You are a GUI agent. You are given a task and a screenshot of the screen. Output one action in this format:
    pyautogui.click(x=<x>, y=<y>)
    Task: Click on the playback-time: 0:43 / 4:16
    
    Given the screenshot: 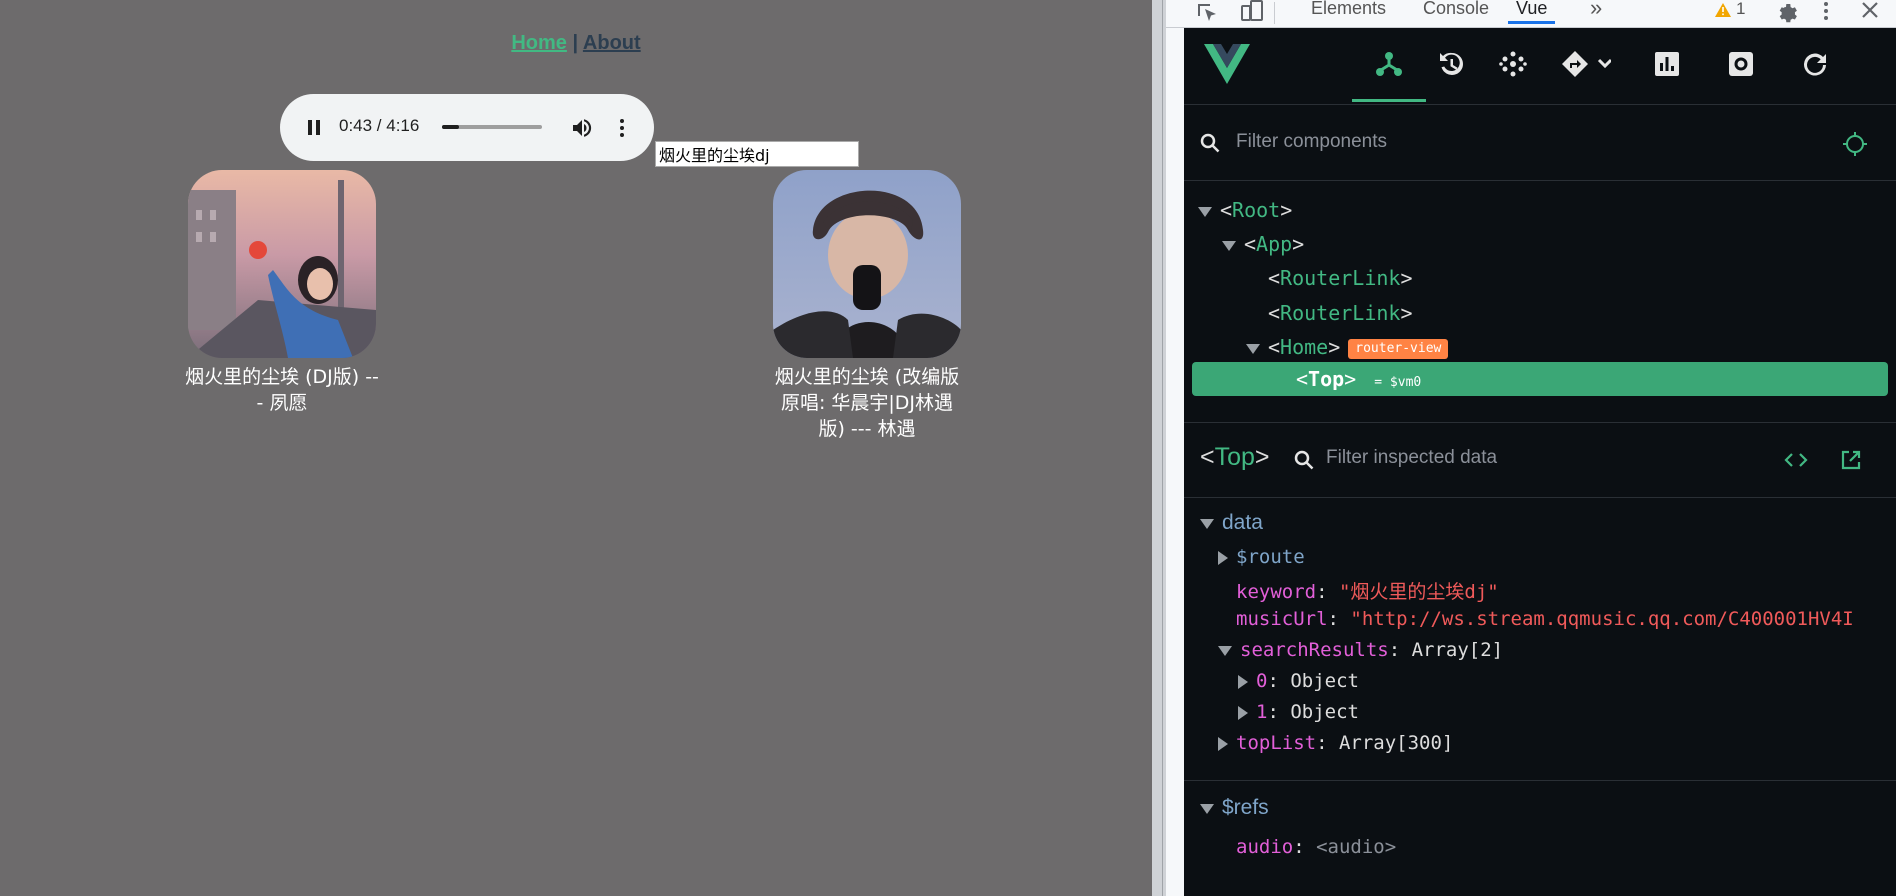 What is the action you would take?
    pyautogui.click(x=379, y=125)
    